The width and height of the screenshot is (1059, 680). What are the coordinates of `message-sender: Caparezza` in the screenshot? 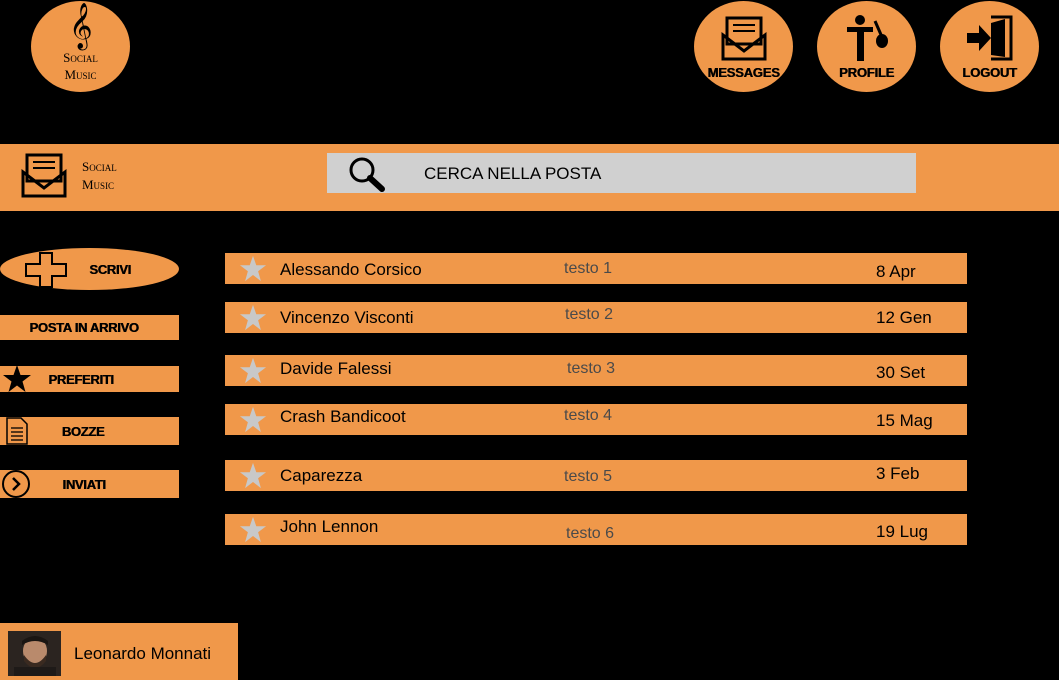 It's located at (321, 475).